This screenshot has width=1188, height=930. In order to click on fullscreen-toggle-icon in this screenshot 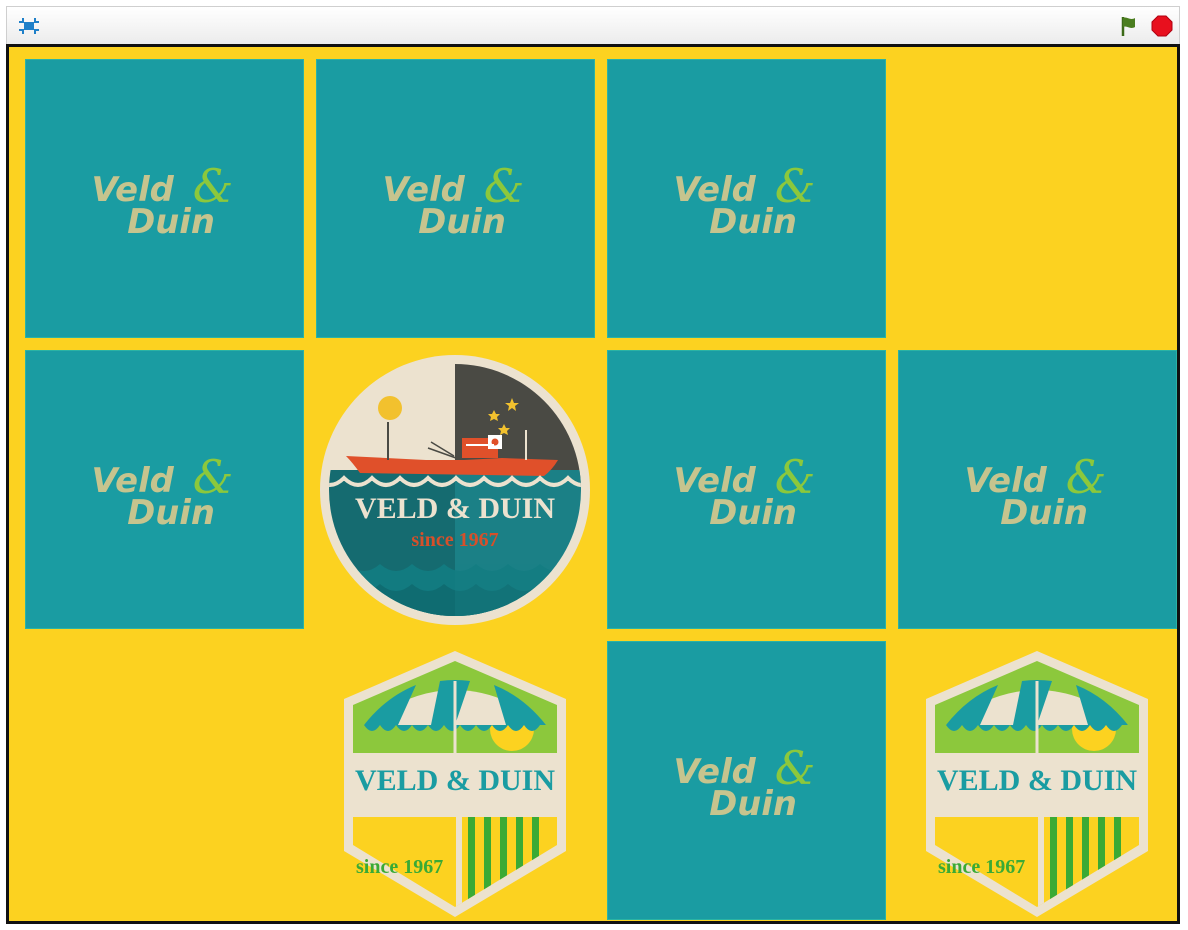, I will do `click(29, 26)`.